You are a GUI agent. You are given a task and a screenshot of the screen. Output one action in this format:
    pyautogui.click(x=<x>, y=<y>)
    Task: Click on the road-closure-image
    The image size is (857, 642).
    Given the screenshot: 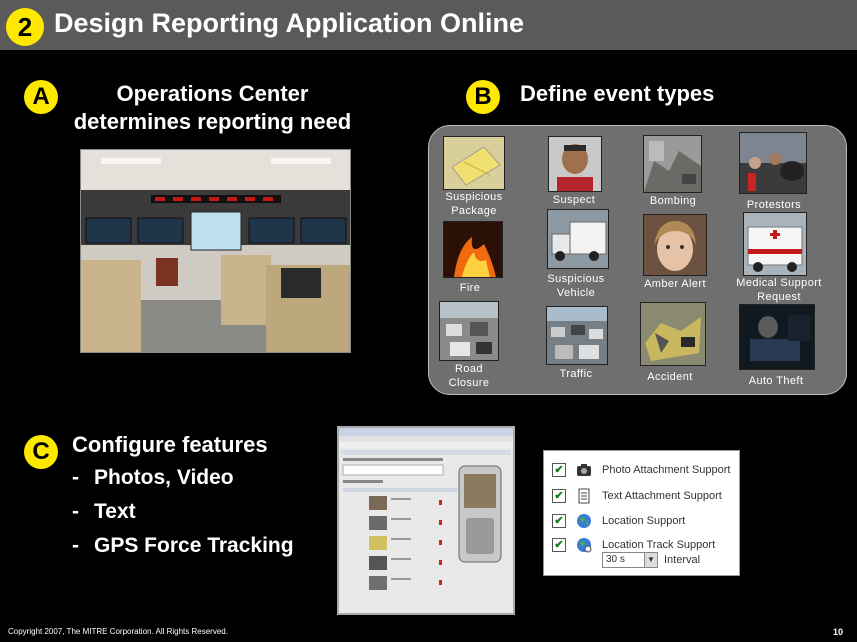 What is the action you would take?
    pyautogui.click(x=469, y=331)
    